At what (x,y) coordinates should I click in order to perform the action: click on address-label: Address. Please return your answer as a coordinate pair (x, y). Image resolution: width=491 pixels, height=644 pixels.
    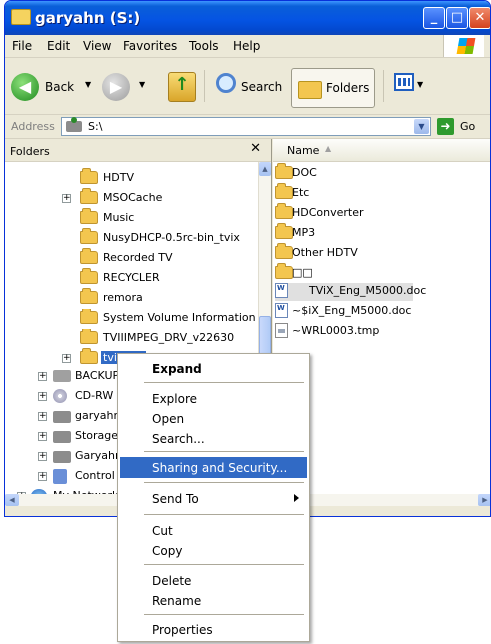
    Looking at the image, I should click on (33, 126).